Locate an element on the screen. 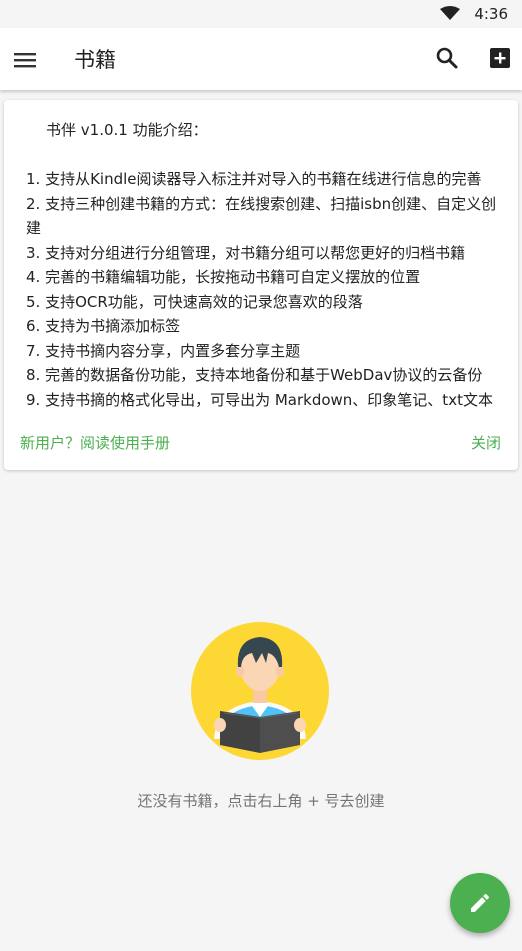  feature-item: 9. 支持书摘的格式化导出，可导出为 Markdown、印象笔记、txt文本 is located at coordinates (259, 399).